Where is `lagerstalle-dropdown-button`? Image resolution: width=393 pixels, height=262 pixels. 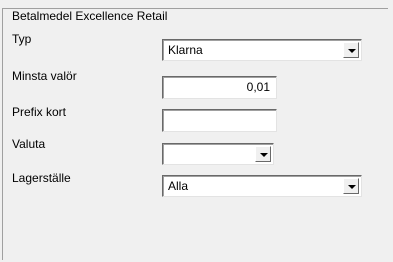
lagerstalle-dropdown-button is located at coordinates (351, 186).